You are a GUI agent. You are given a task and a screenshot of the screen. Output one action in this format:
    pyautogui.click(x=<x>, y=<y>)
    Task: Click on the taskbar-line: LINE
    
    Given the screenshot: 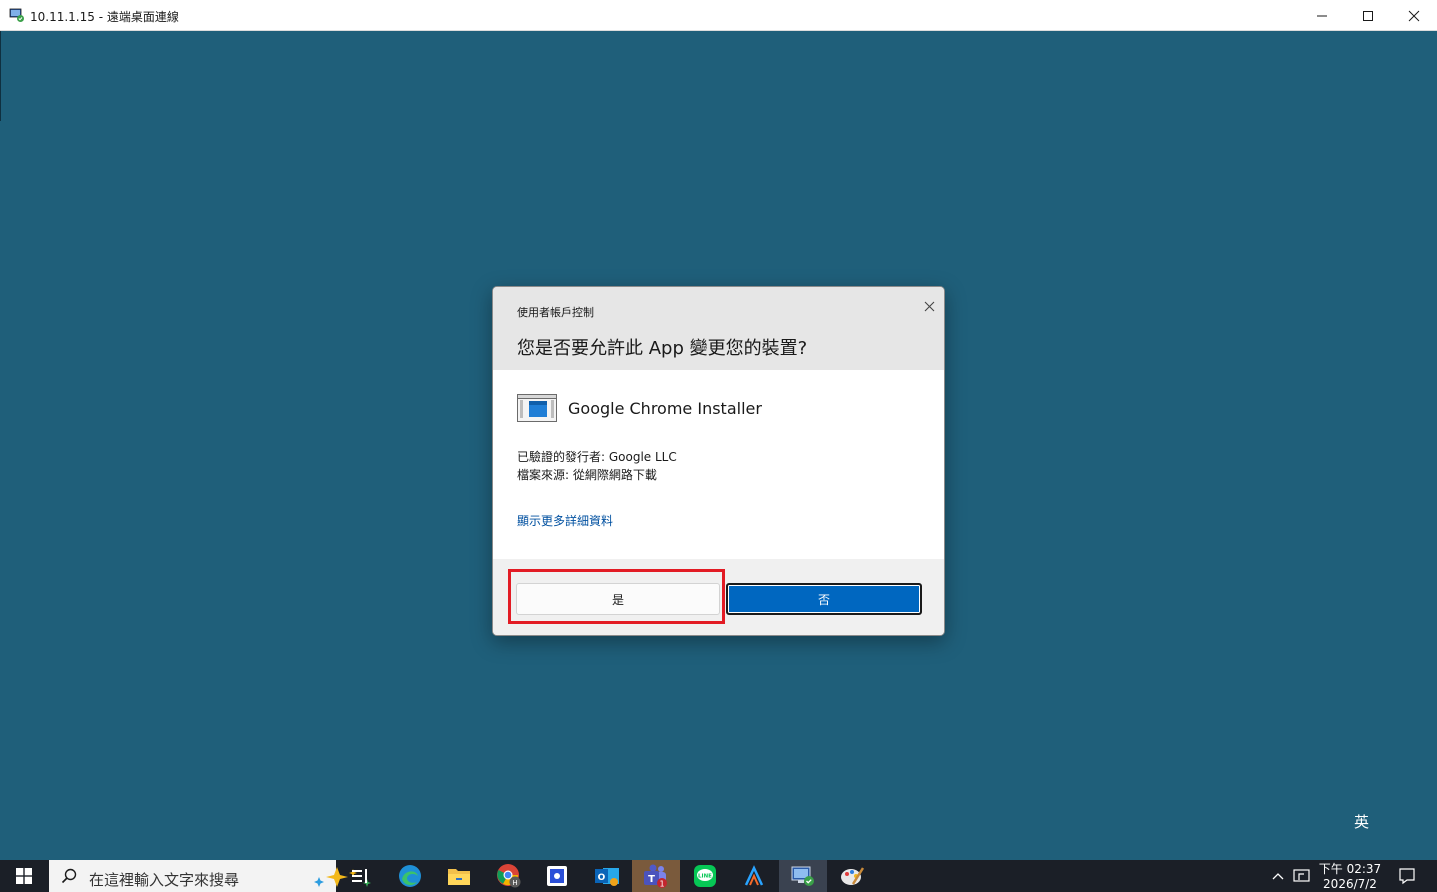 What is the action you would take?
    pyautogui.click(x=705, y=876)
    